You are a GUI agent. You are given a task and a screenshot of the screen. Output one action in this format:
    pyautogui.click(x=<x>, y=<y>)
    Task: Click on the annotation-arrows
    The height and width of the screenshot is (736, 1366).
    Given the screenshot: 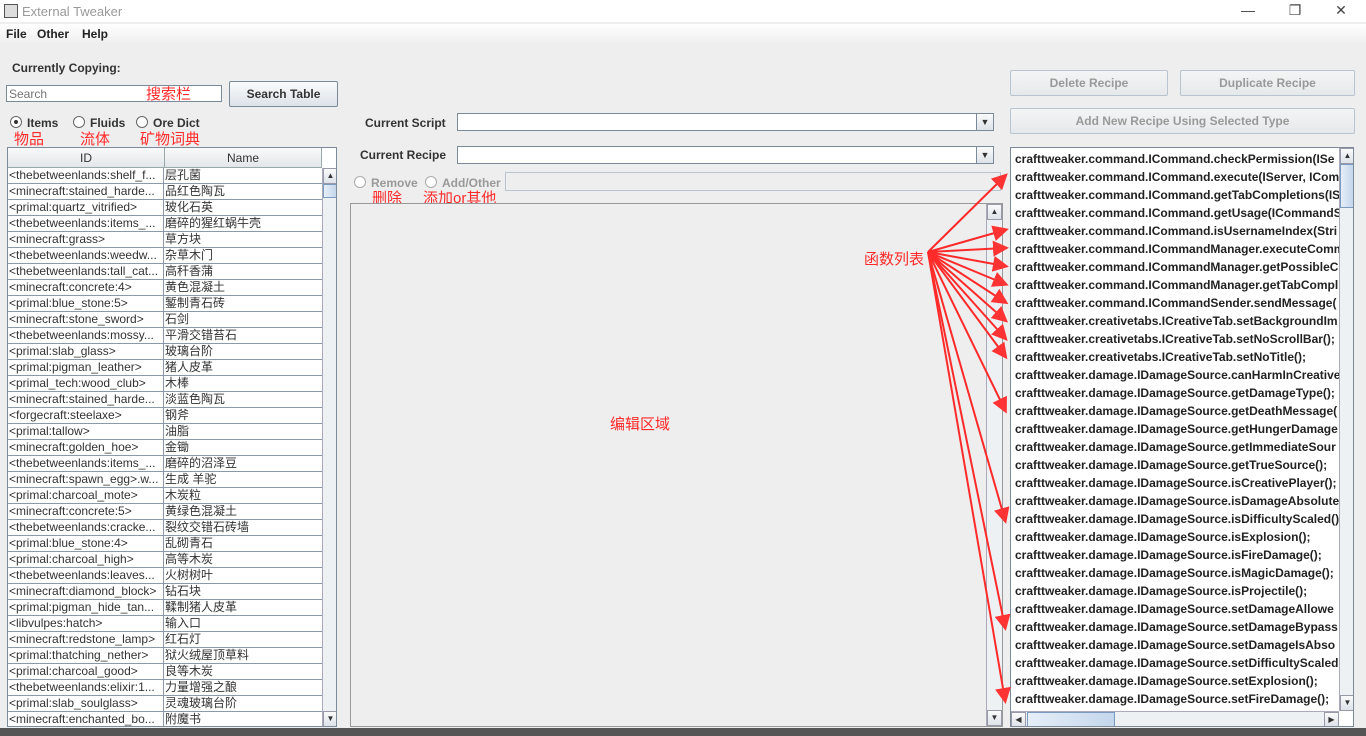 What is the action you would take?
    pyautogui.click(x=969, y=438)
    